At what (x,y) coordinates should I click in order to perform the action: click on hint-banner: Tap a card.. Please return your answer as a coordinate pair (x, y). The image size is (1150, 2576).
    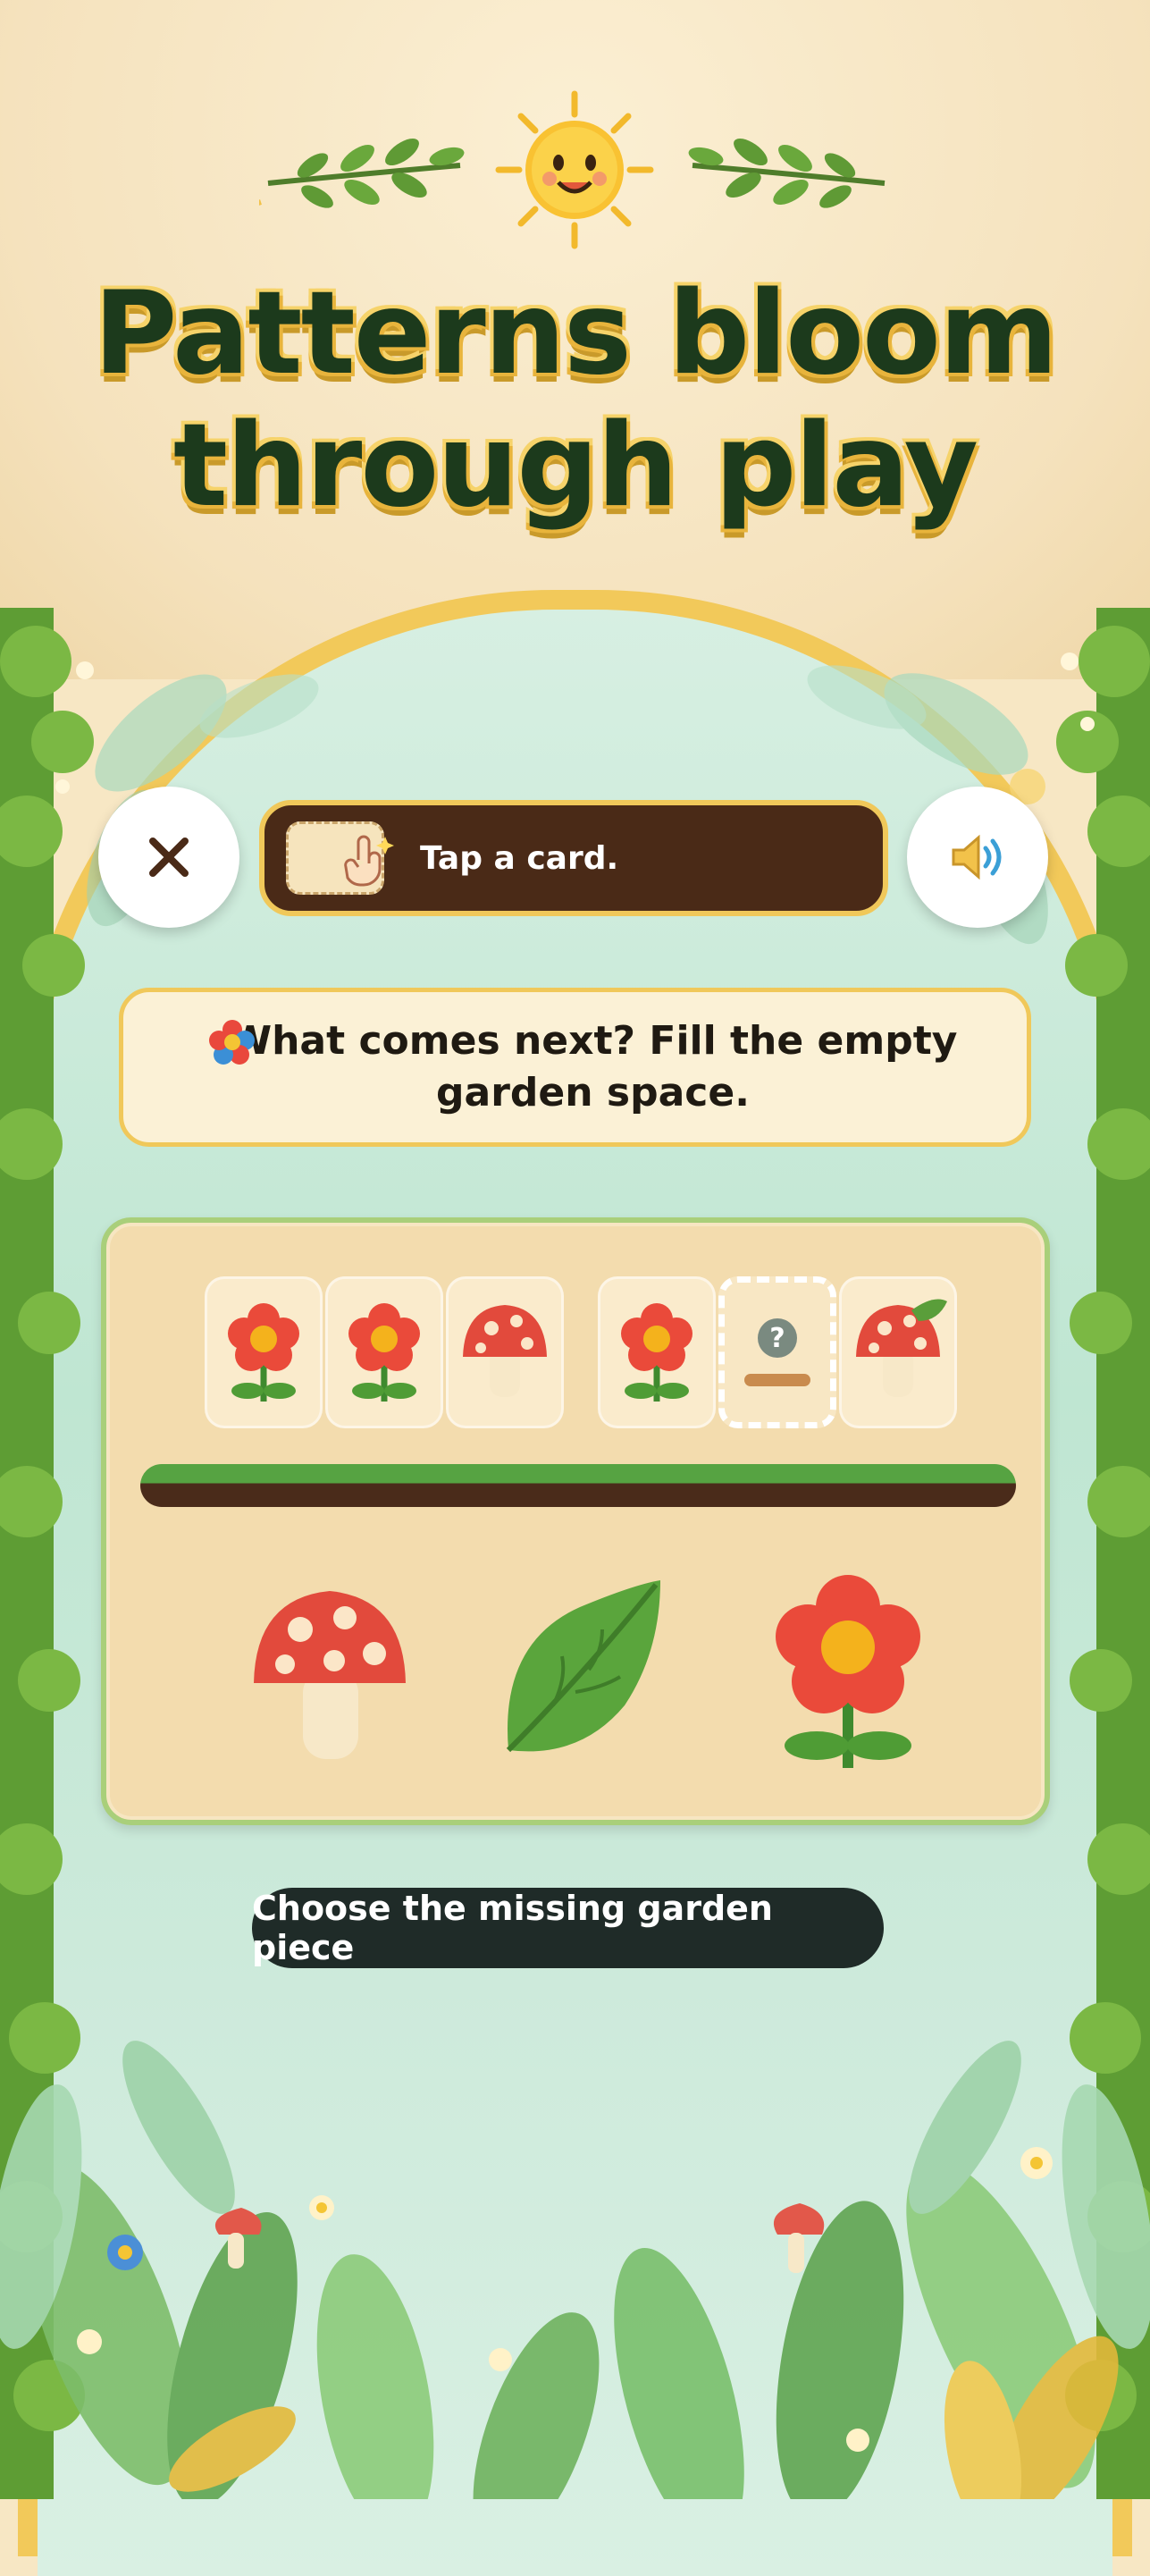
    Looking at the image, I should click on (573, 858).